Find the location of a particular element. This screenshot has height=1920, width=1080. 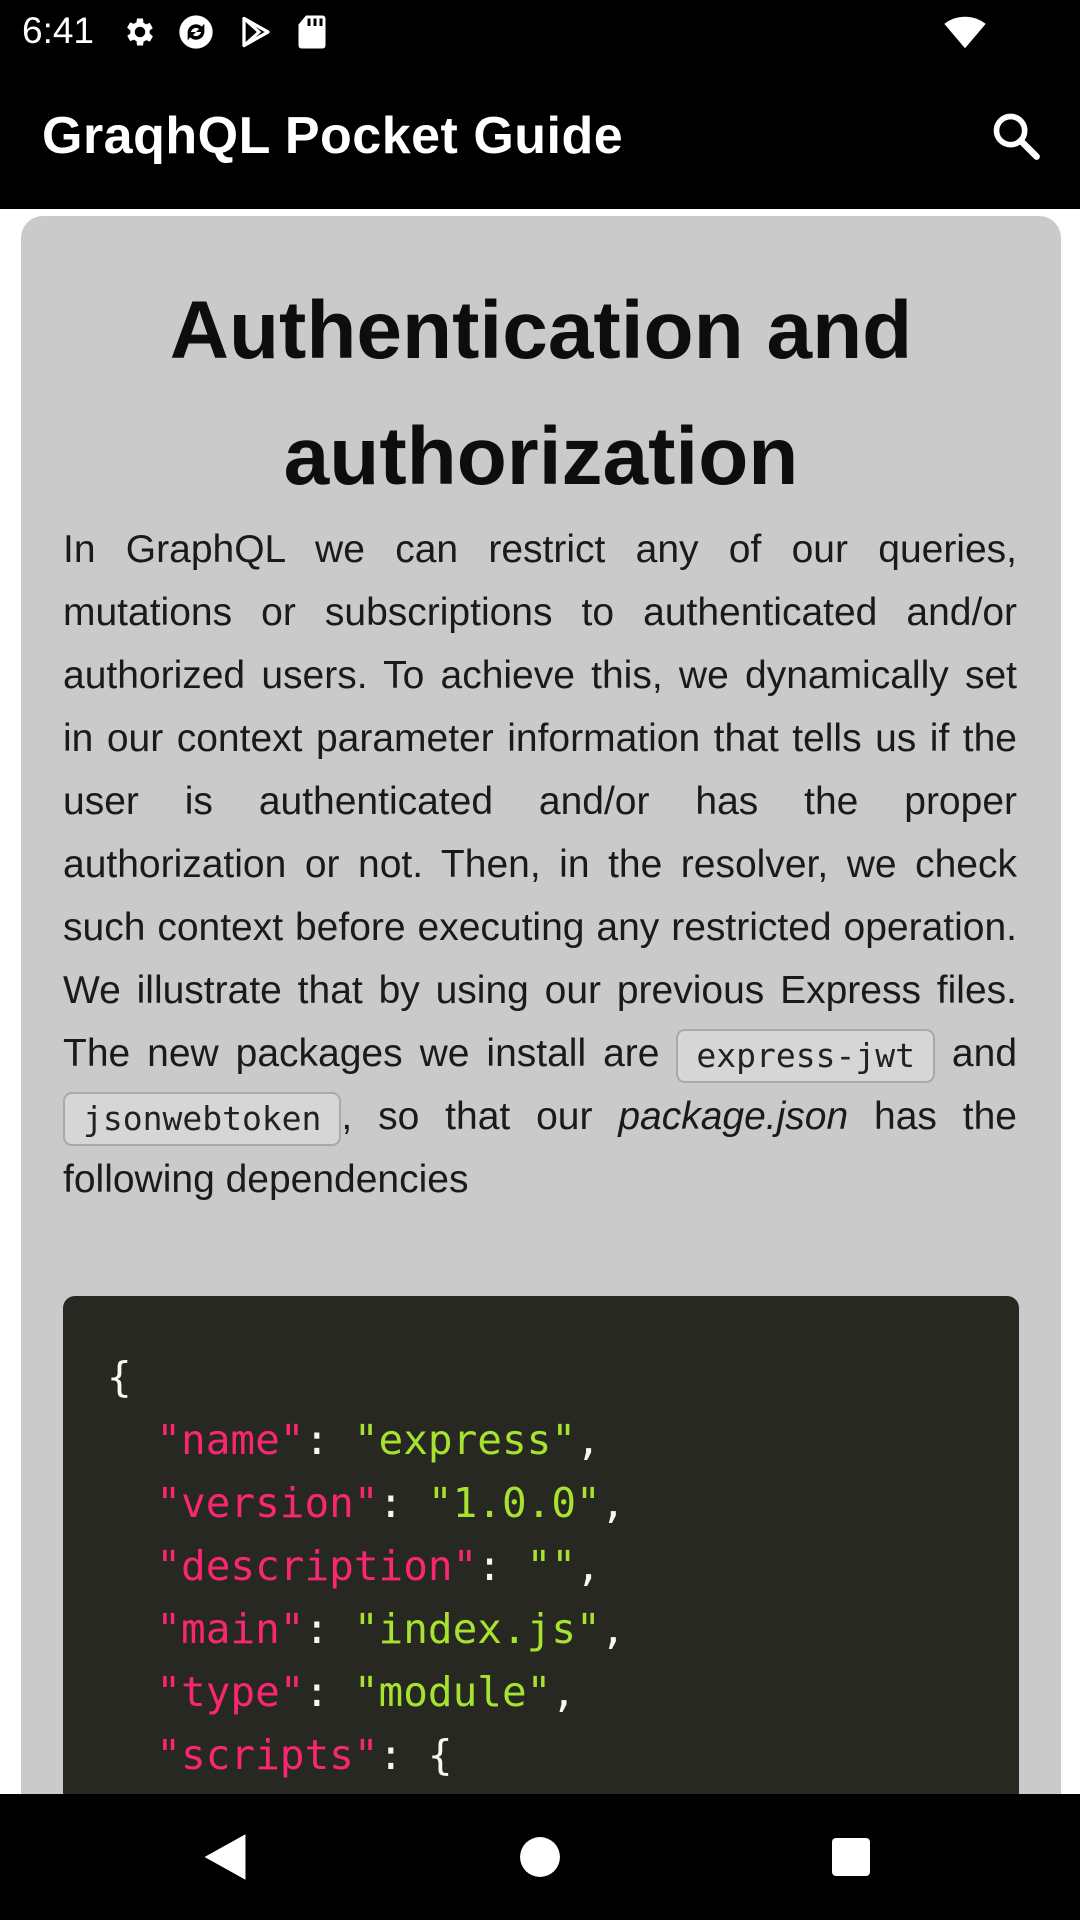

code-line: "scripts": { is located at coordinates (280, 1755).